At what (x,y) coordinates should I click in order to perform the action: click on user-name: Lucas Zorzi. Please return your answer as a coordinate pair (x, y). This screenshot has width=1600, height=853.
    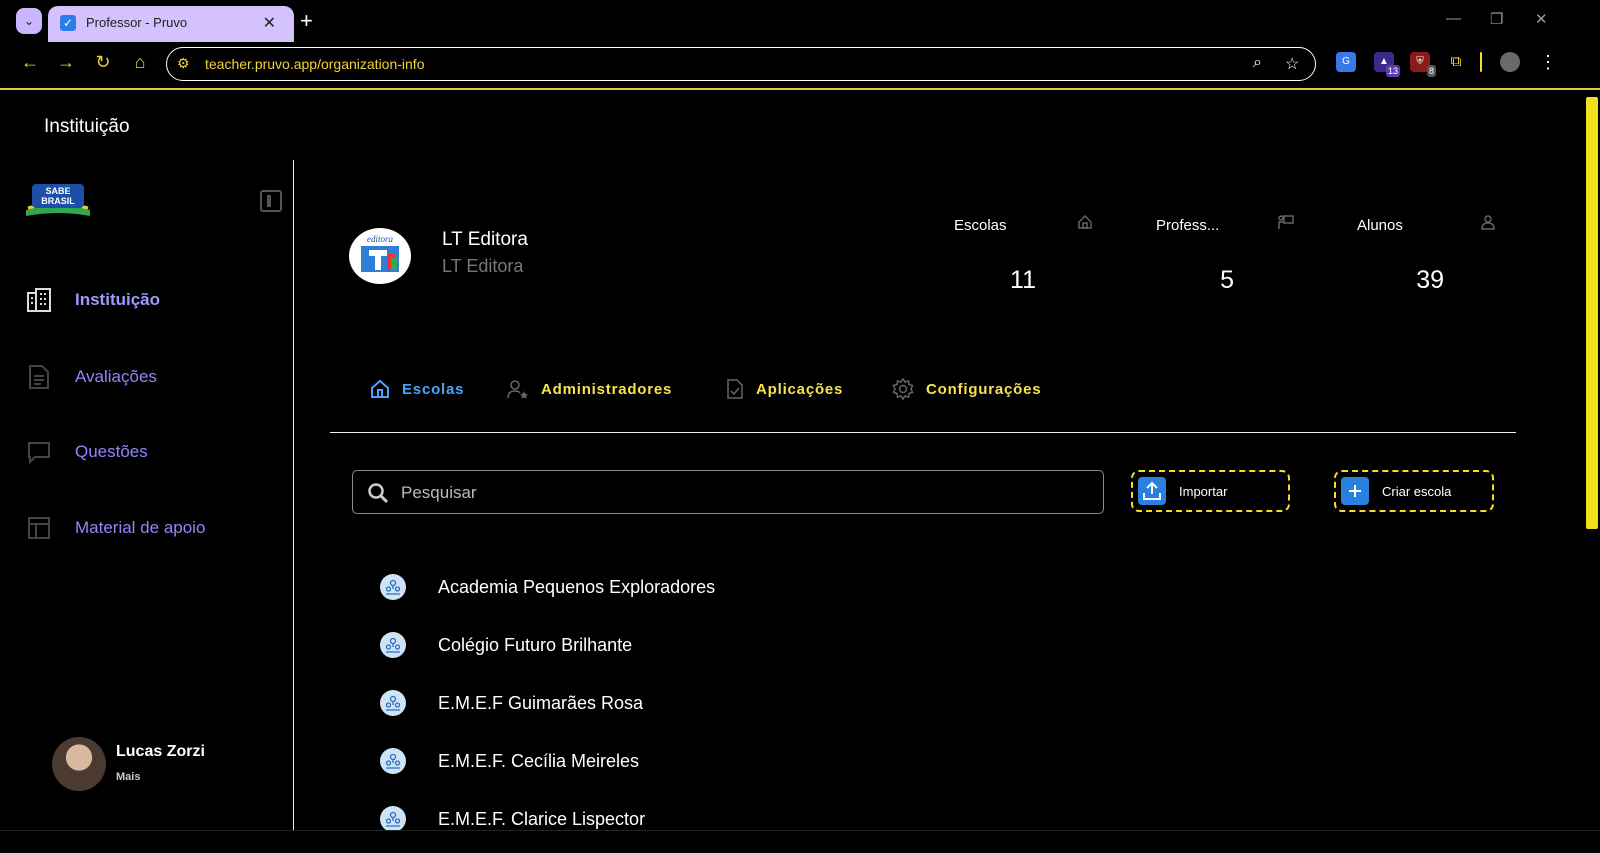
    Looking at the image, I should click on (160, 751).